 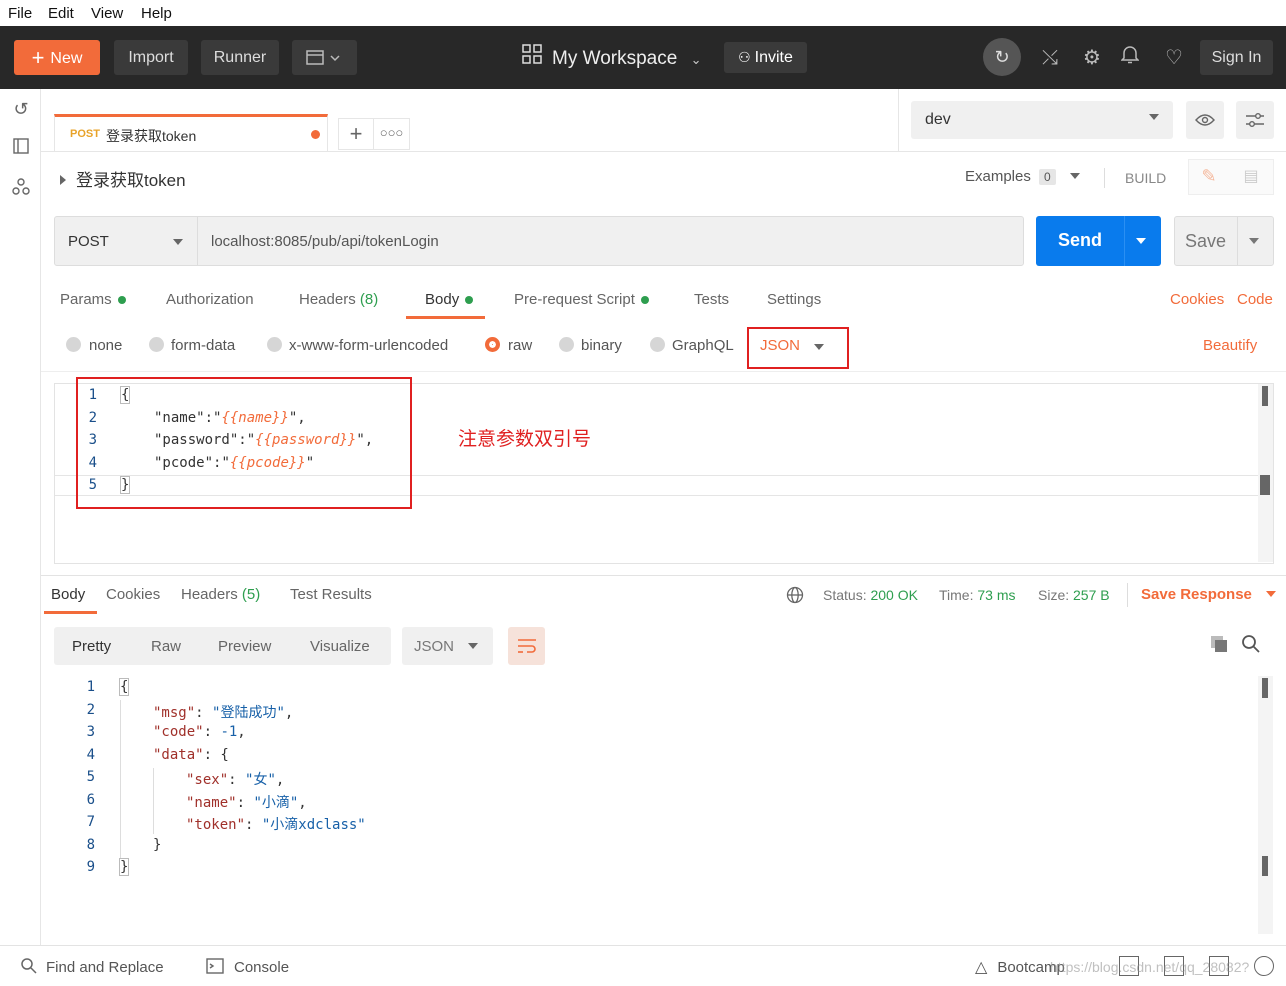 What do you see at coordinates (445, 317) in the screenshot?
I see `tab-body-underline` at bounding box center [445, 317].